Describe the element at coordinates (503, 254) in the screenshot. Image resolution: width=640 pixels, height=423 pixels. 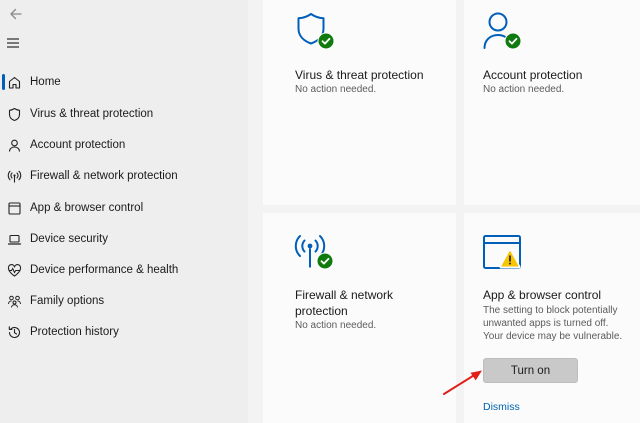
I see `app-window-warning-icon` at that location.